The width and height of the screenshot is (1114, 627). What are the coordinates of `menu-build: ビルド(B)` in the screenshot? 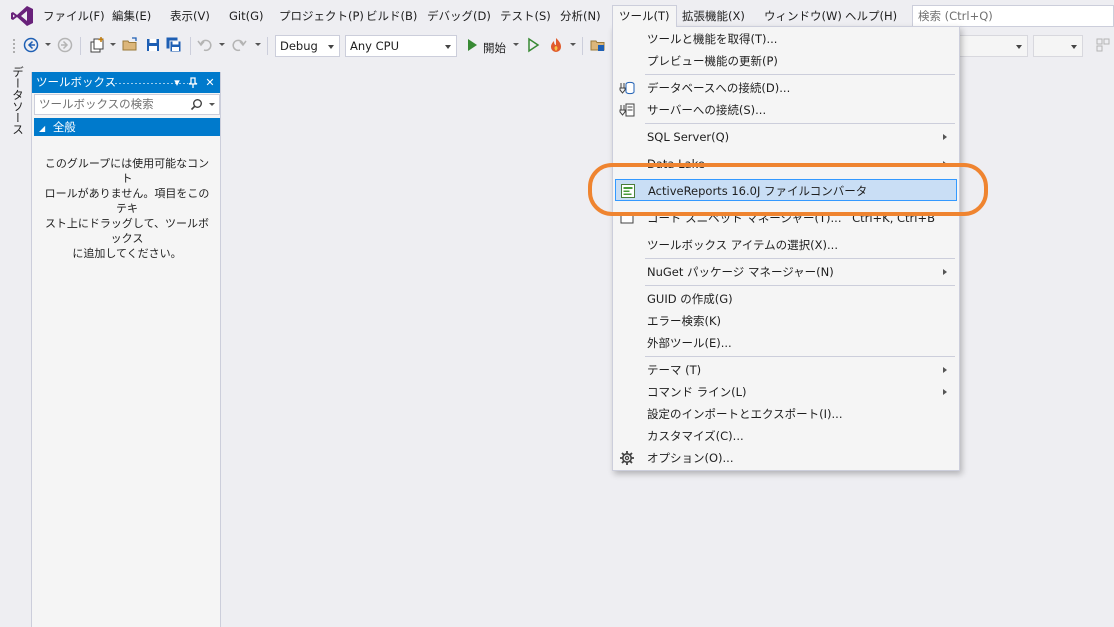 It's located at (391, 16).